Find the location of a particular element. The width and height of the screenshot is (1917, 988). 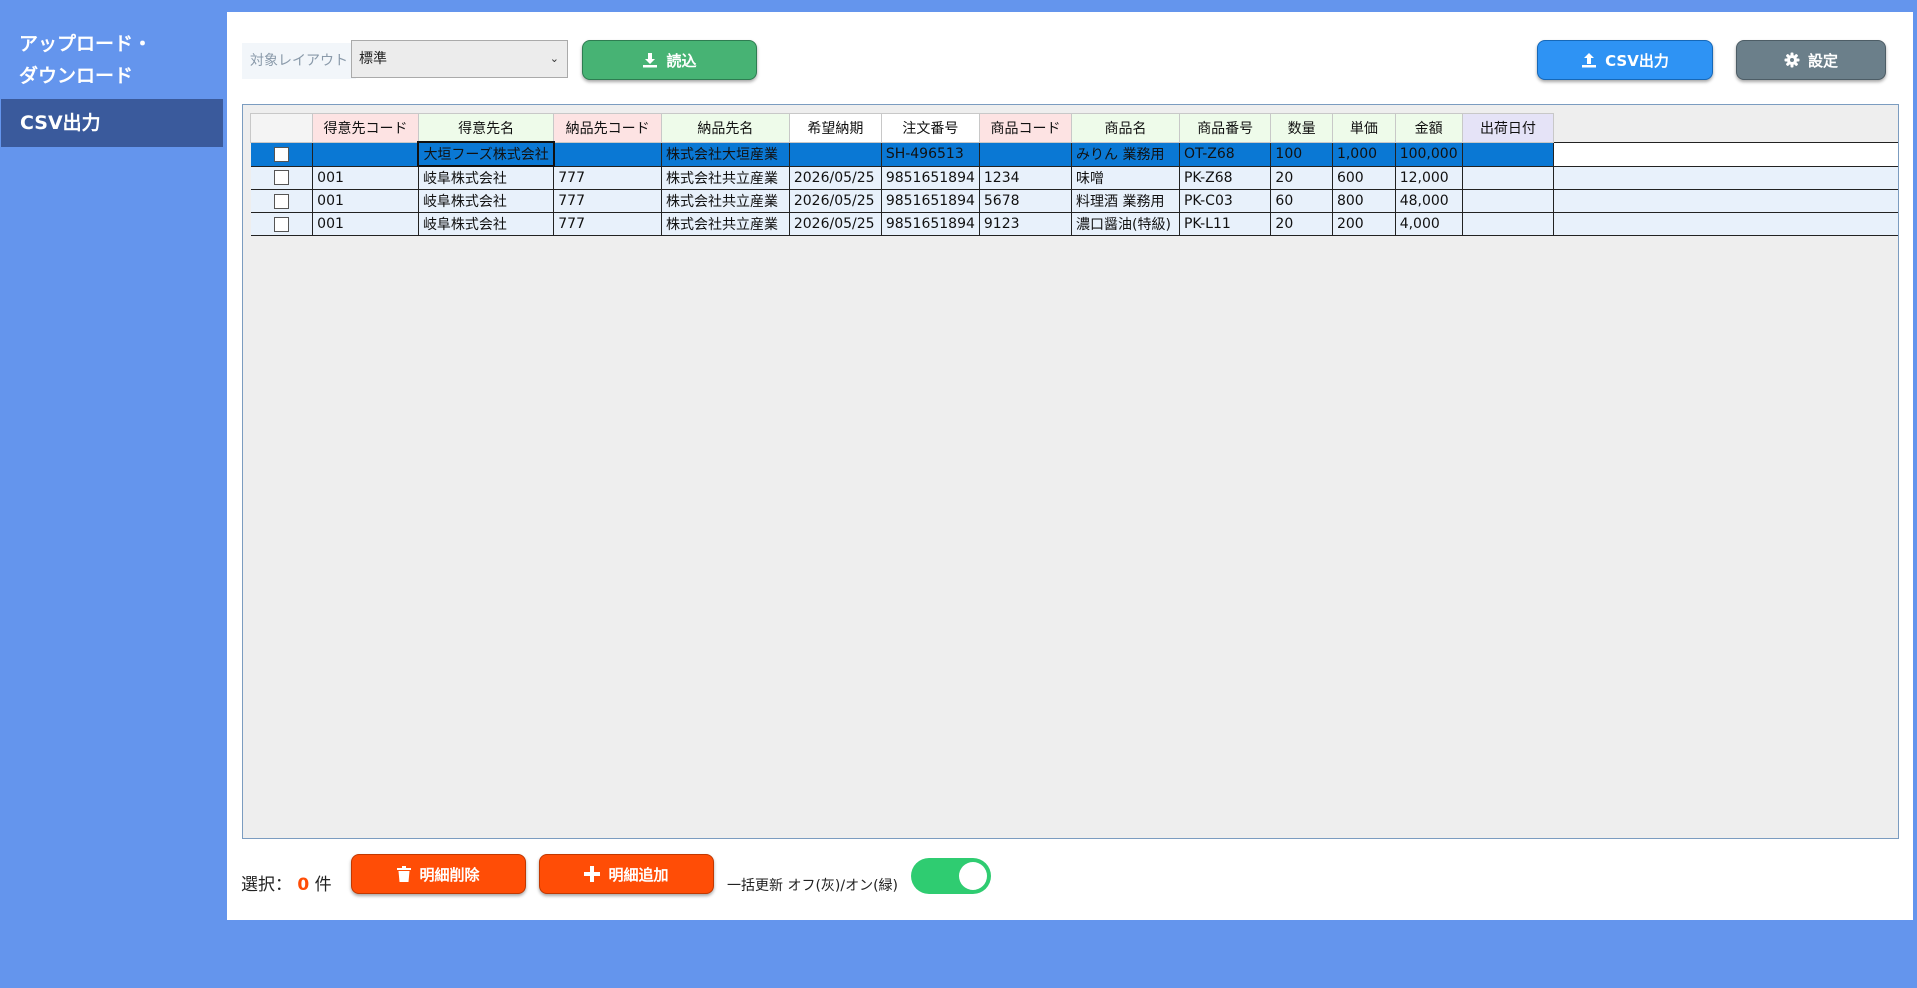

column-header-order-number: 注文番号 is located at coordinates (930, 128).